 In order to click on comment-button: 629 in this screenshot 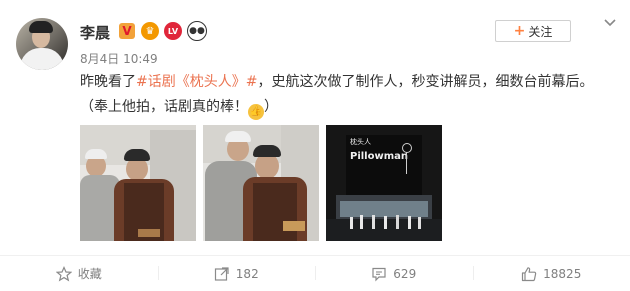, I will do `click(394, 273)`.